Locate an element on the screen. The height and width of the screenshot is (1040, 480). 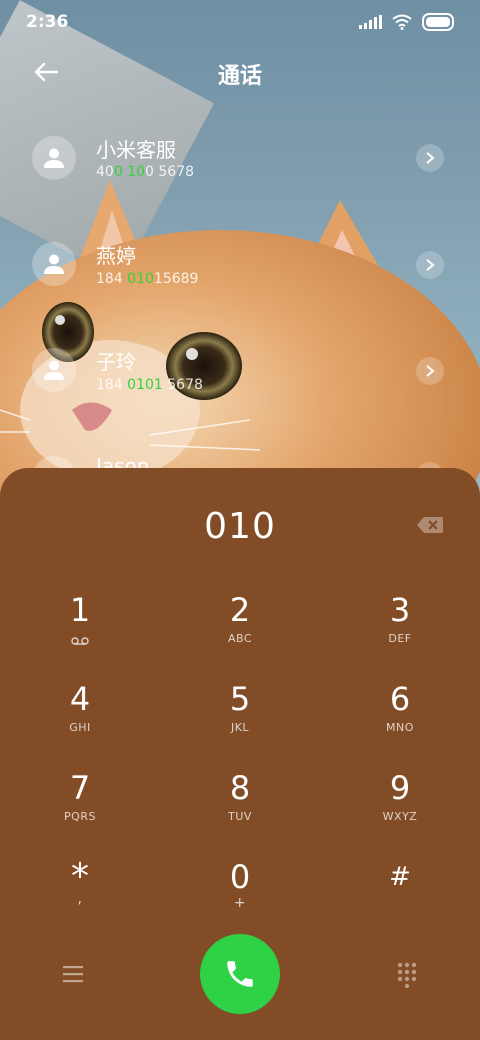
status-bar: 2:36 is located at coordinates (240, 22).